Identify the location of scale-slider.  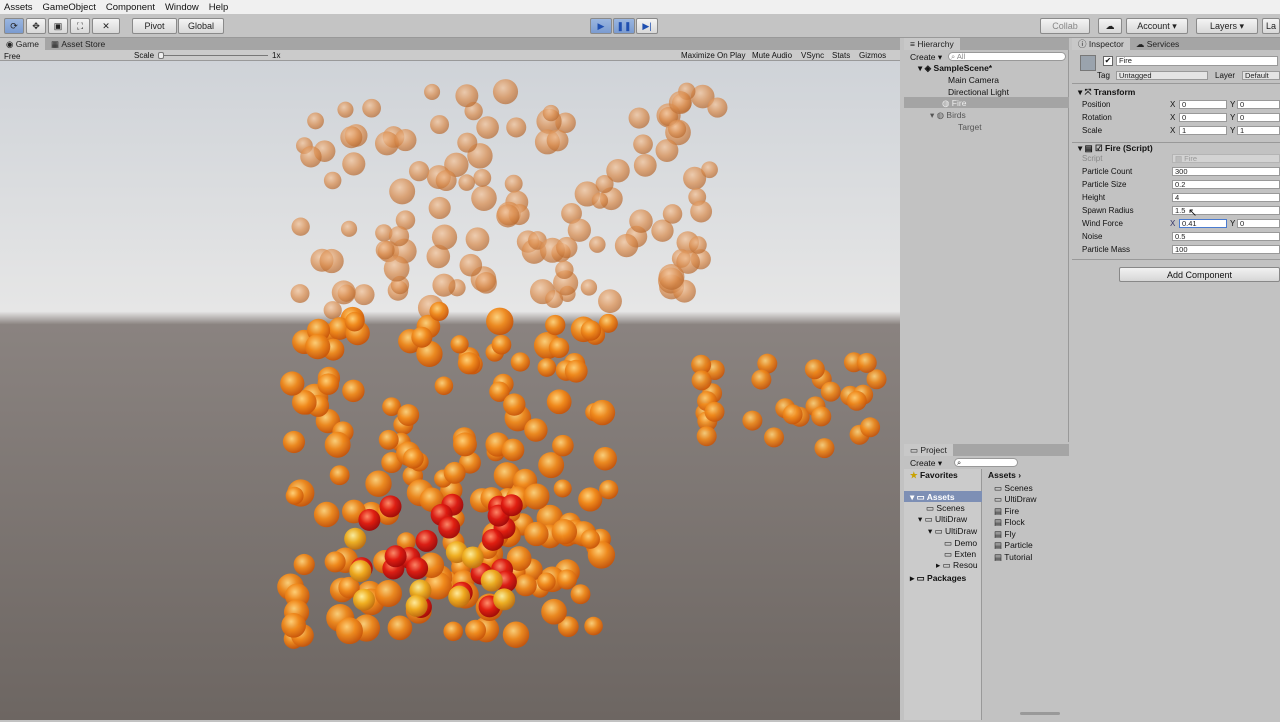
(213, 55).